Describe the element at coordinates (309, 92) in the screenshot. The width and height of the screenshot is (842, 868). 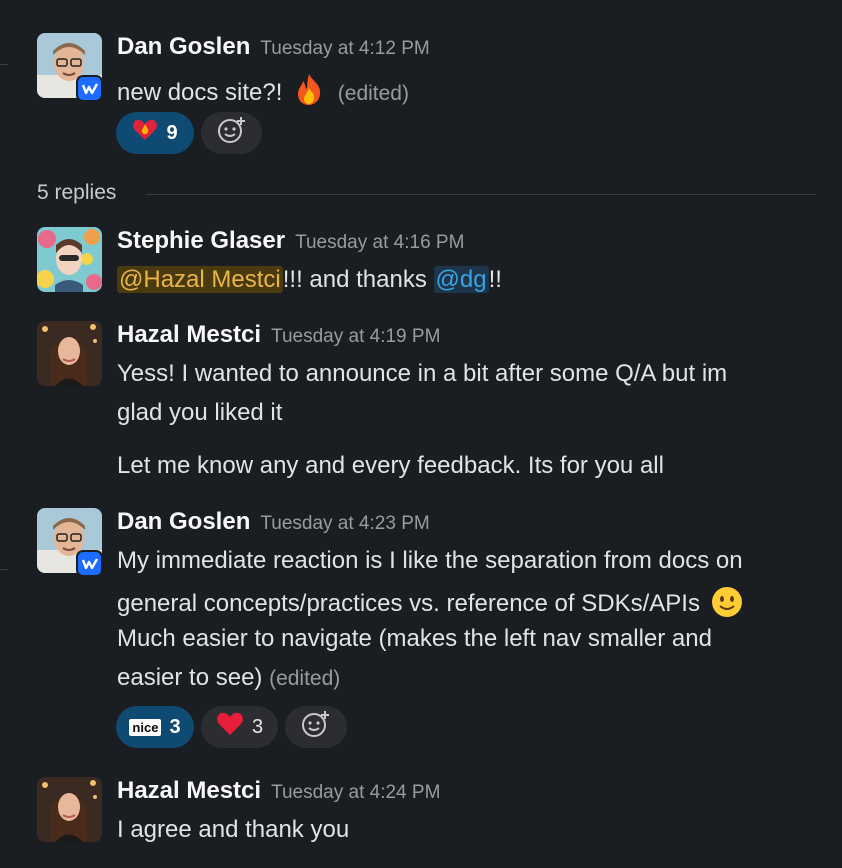
I see `fire-emoji-icon` at that location.